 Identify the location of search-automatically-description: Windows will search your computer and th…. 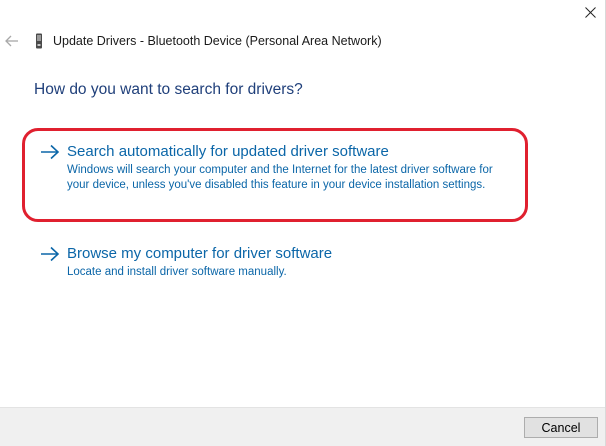
(280, 177).